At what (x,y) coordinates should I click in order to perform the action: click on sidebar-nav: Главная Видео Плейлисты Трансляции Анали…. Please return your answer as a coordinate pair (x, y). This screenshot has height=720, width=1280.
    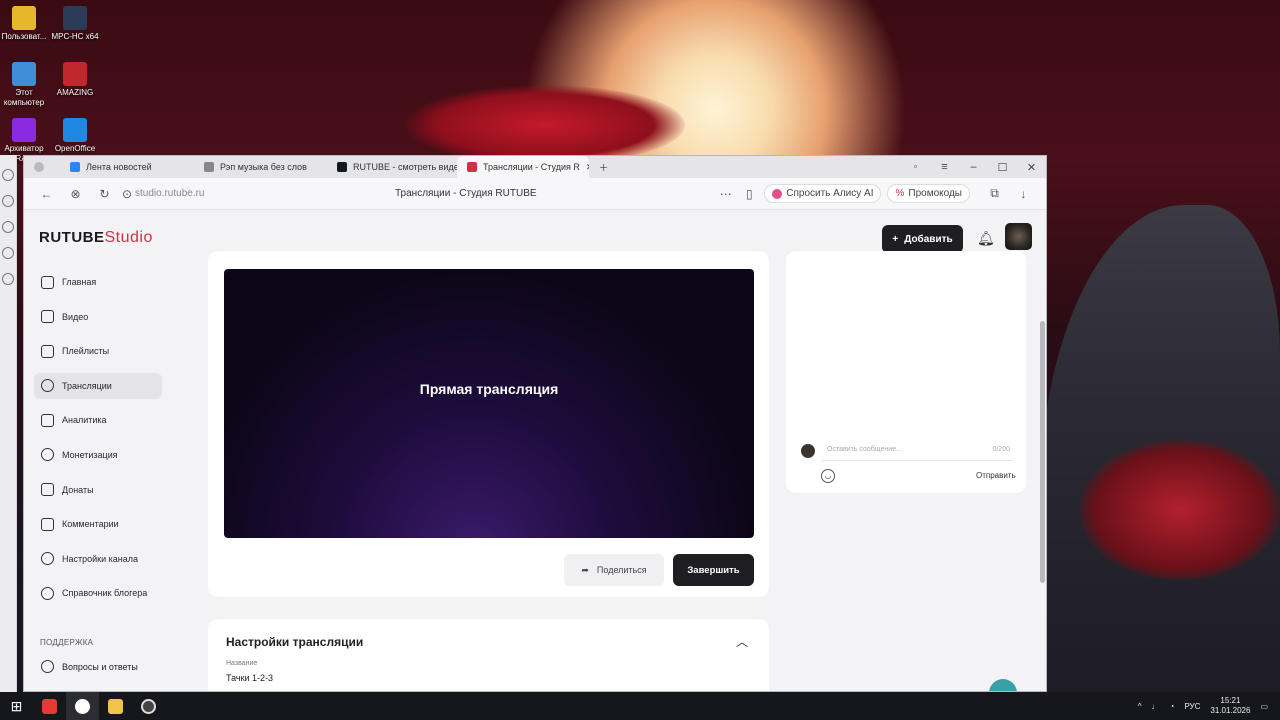
    Looking at the image, I should click on (98, 442).